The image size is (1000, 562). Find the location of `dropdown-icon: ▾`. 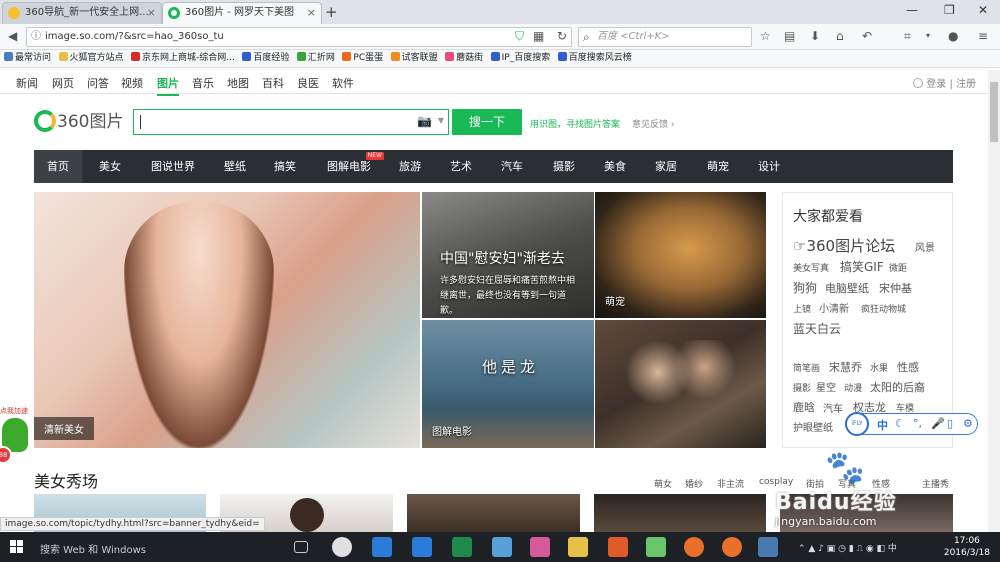

dropdown-icon: ▾ is located at coordinates (928, 36).